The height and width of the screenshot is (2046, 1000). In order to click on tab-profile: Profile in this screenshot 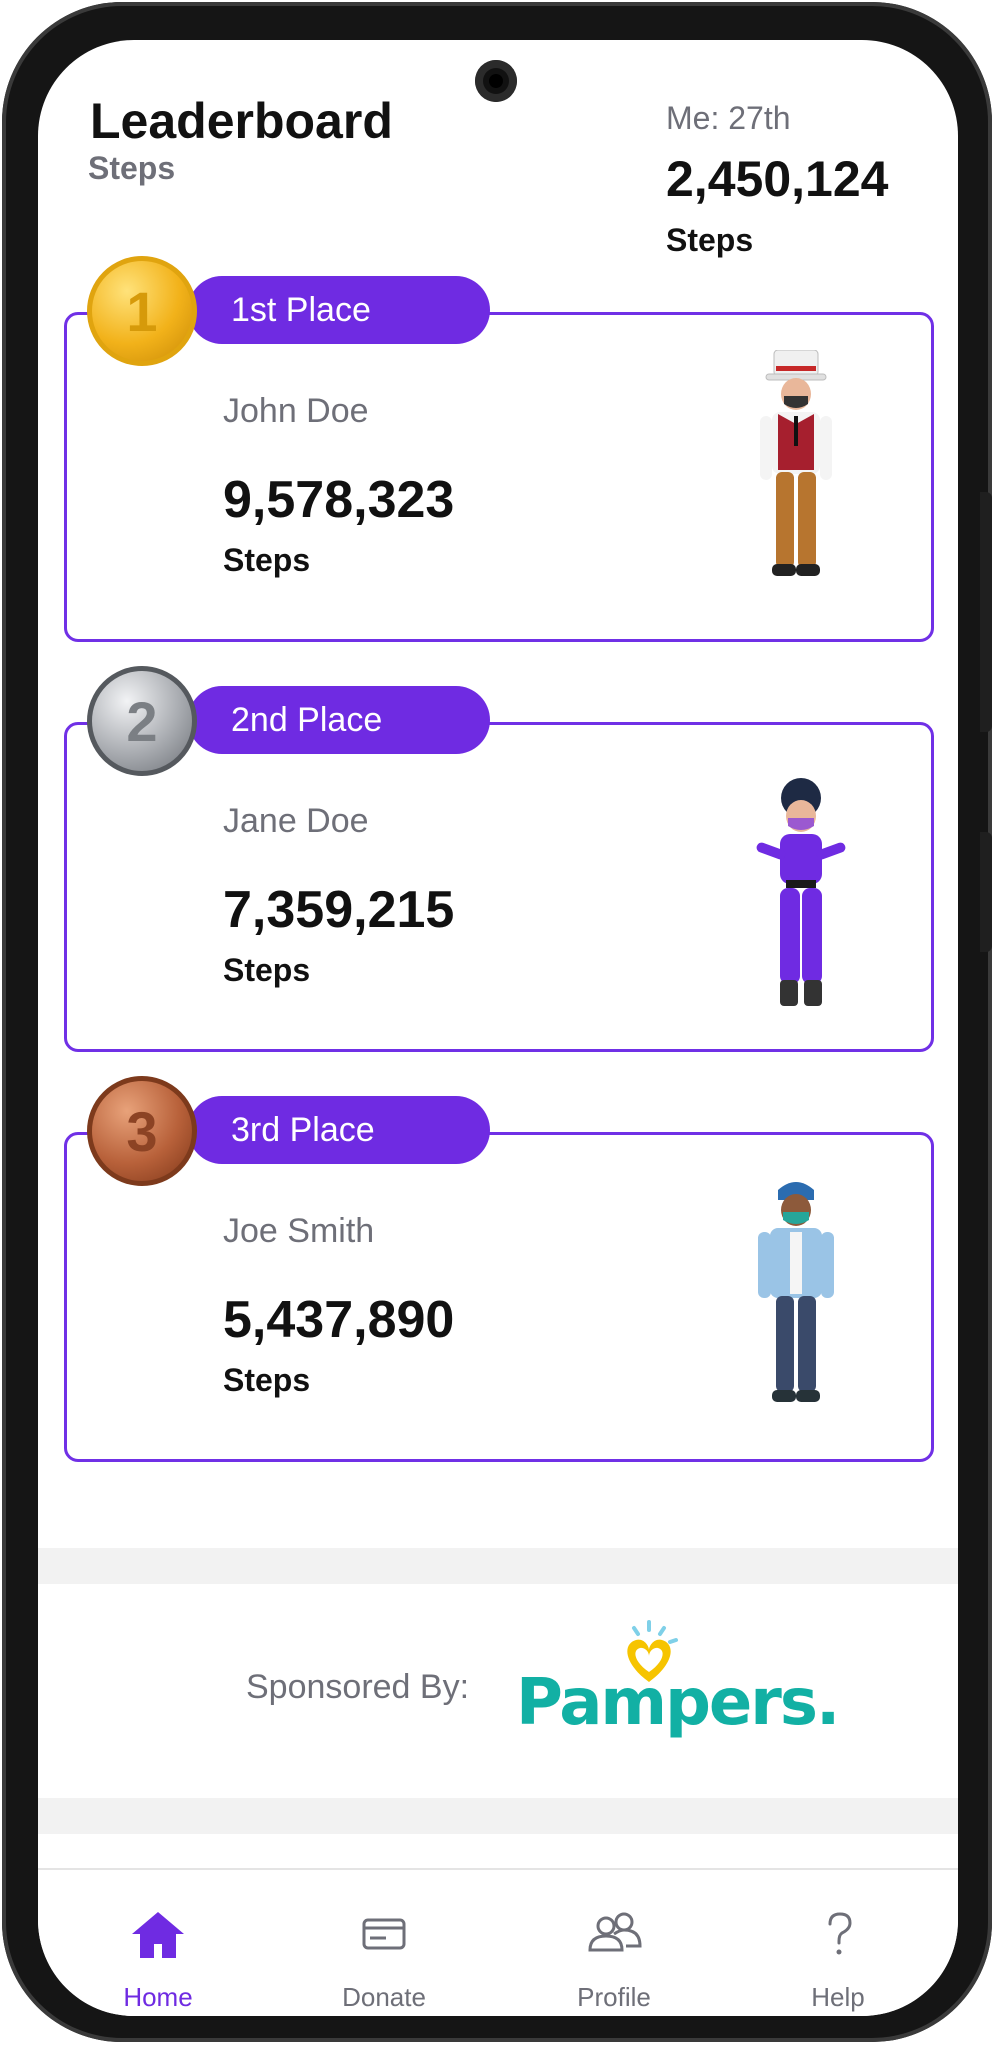, I will do `click(614, 1943)`.